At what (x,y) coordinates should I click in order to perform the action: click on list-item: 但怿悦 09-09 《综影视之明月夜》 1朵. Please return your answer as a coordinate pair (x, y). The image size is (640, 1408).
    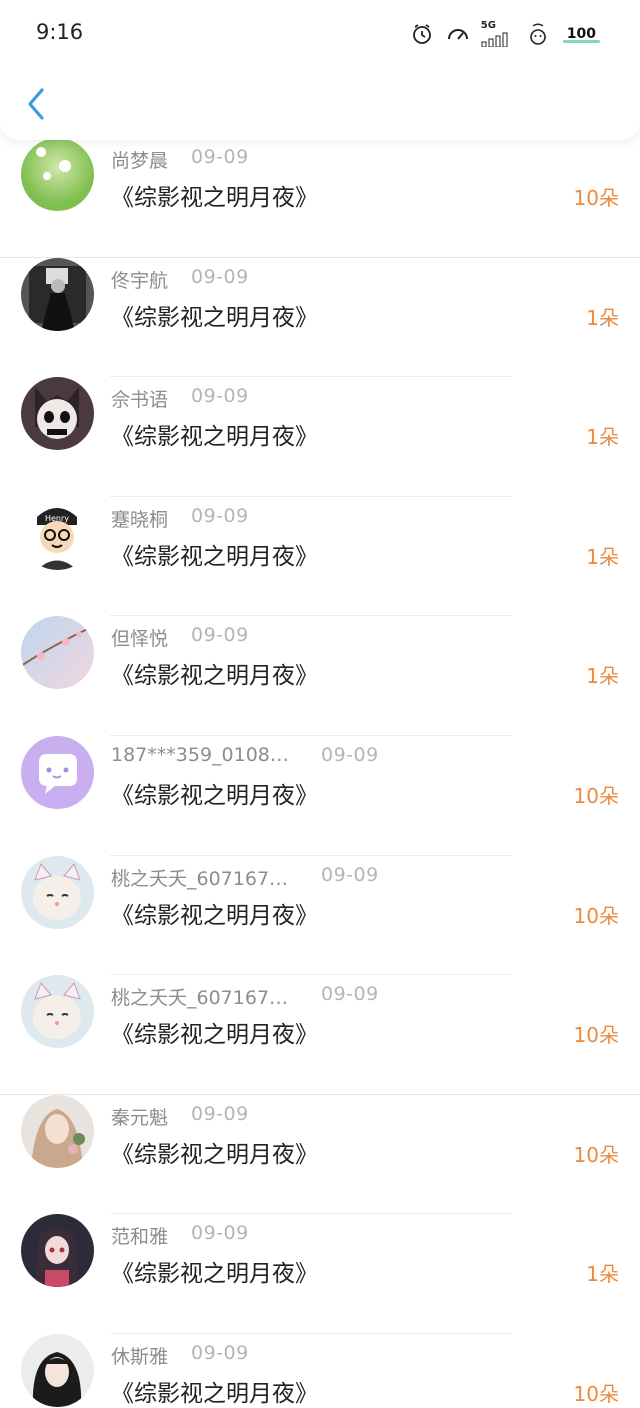
    Looking at the image, I should click on (320, 676).